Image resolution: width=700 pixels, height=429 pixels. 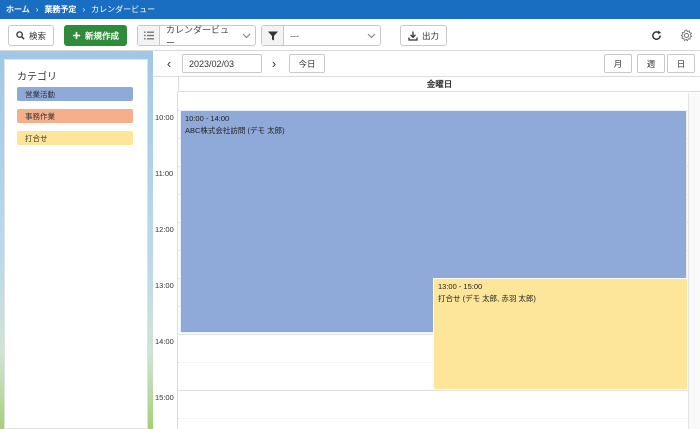 I want to click on search-button-label: 検索, so click(x=37, y=35).